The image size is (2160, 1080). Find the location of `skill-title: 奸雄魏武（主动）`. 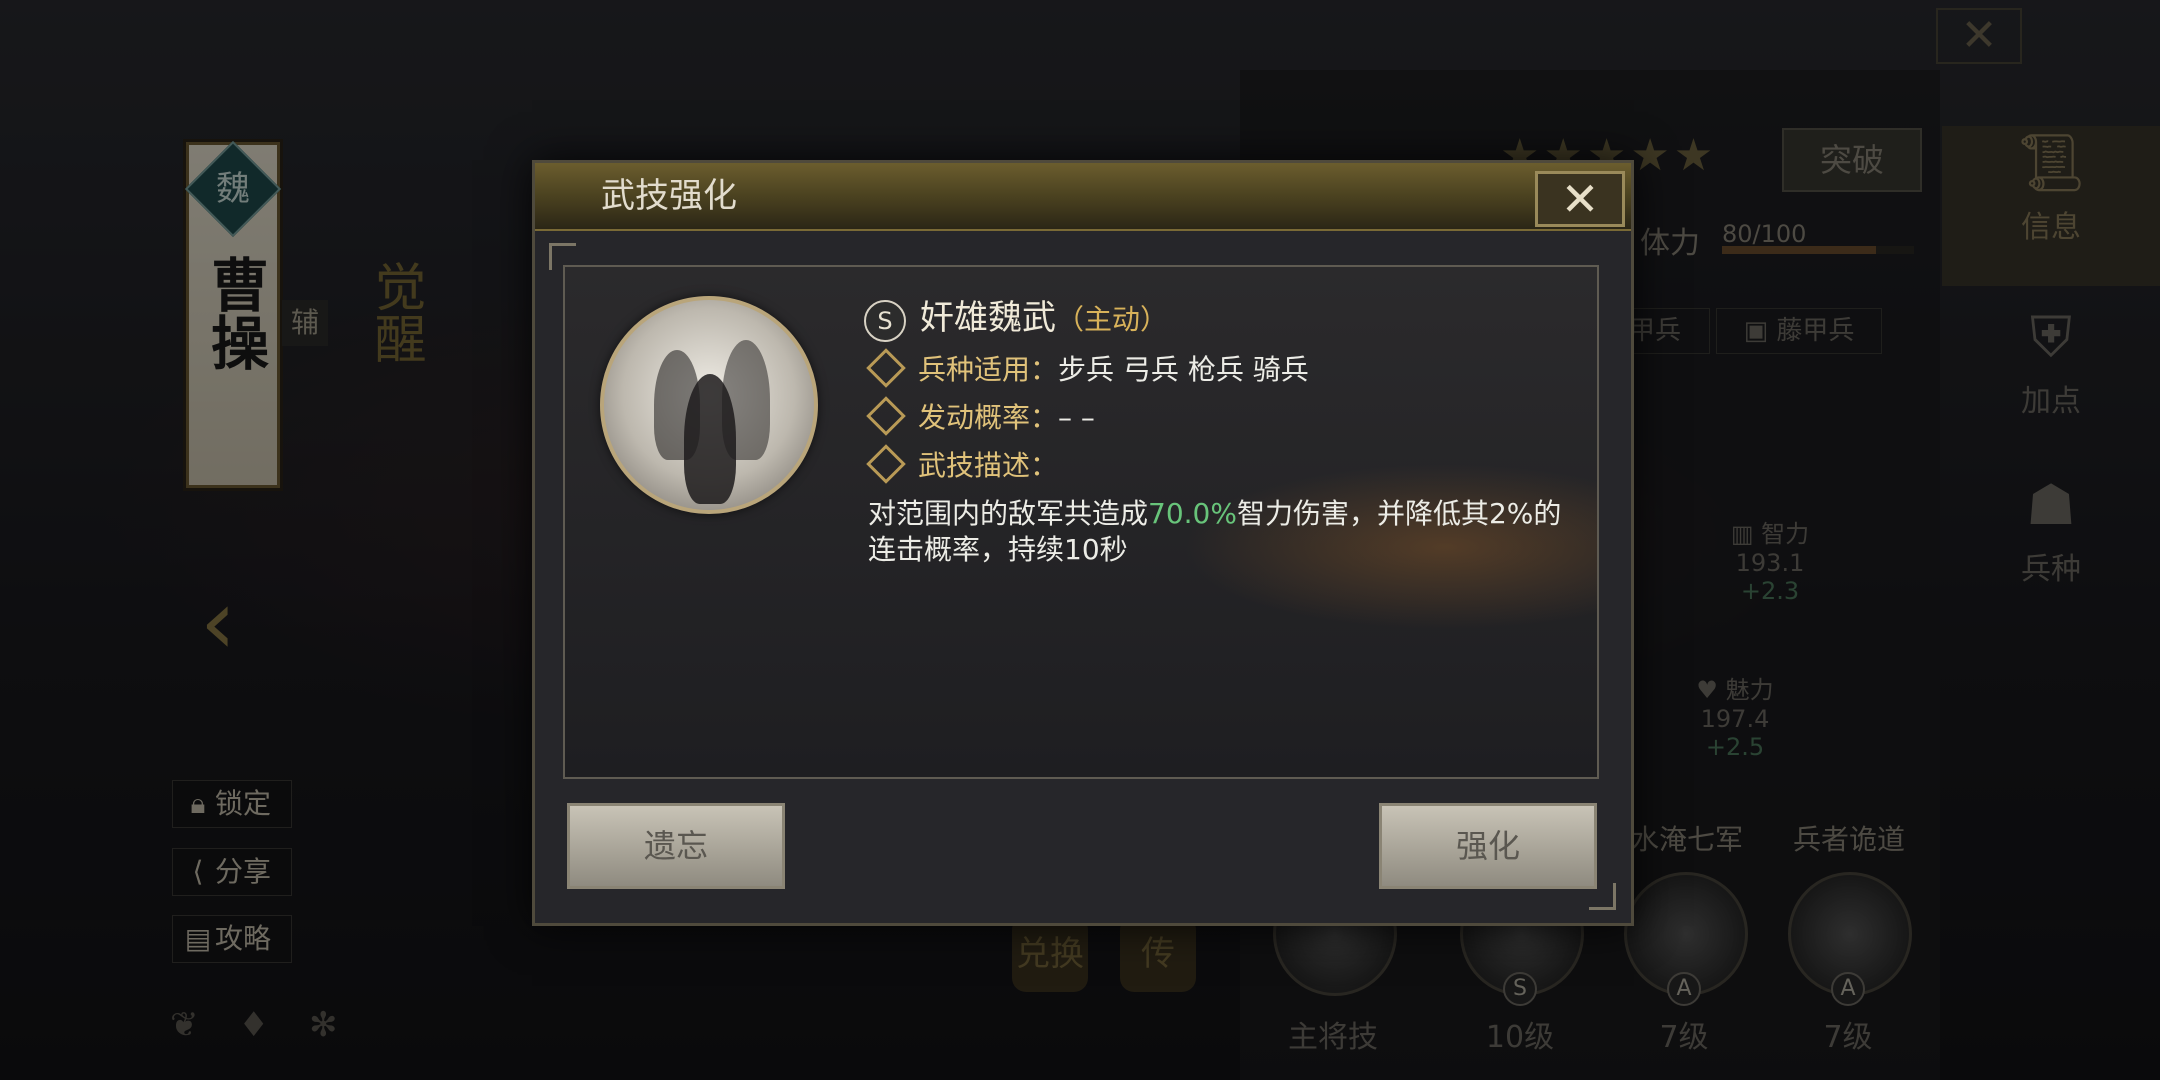

skill-title: 奸雄魏武（主动） is located at coordinates (1044, 319).